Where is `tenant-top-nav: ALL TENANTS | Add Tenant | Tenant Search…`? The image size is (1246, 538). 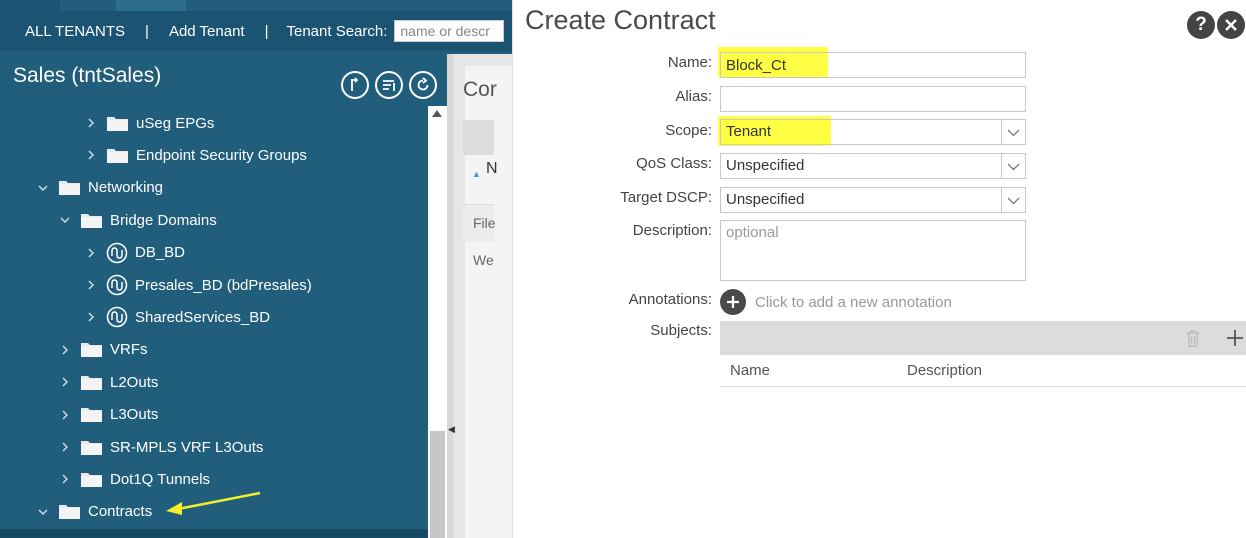 tenant-top-nav: ALL TENANTS | Add Tenant | Tenant Search… is located at coordinates (256, 25).